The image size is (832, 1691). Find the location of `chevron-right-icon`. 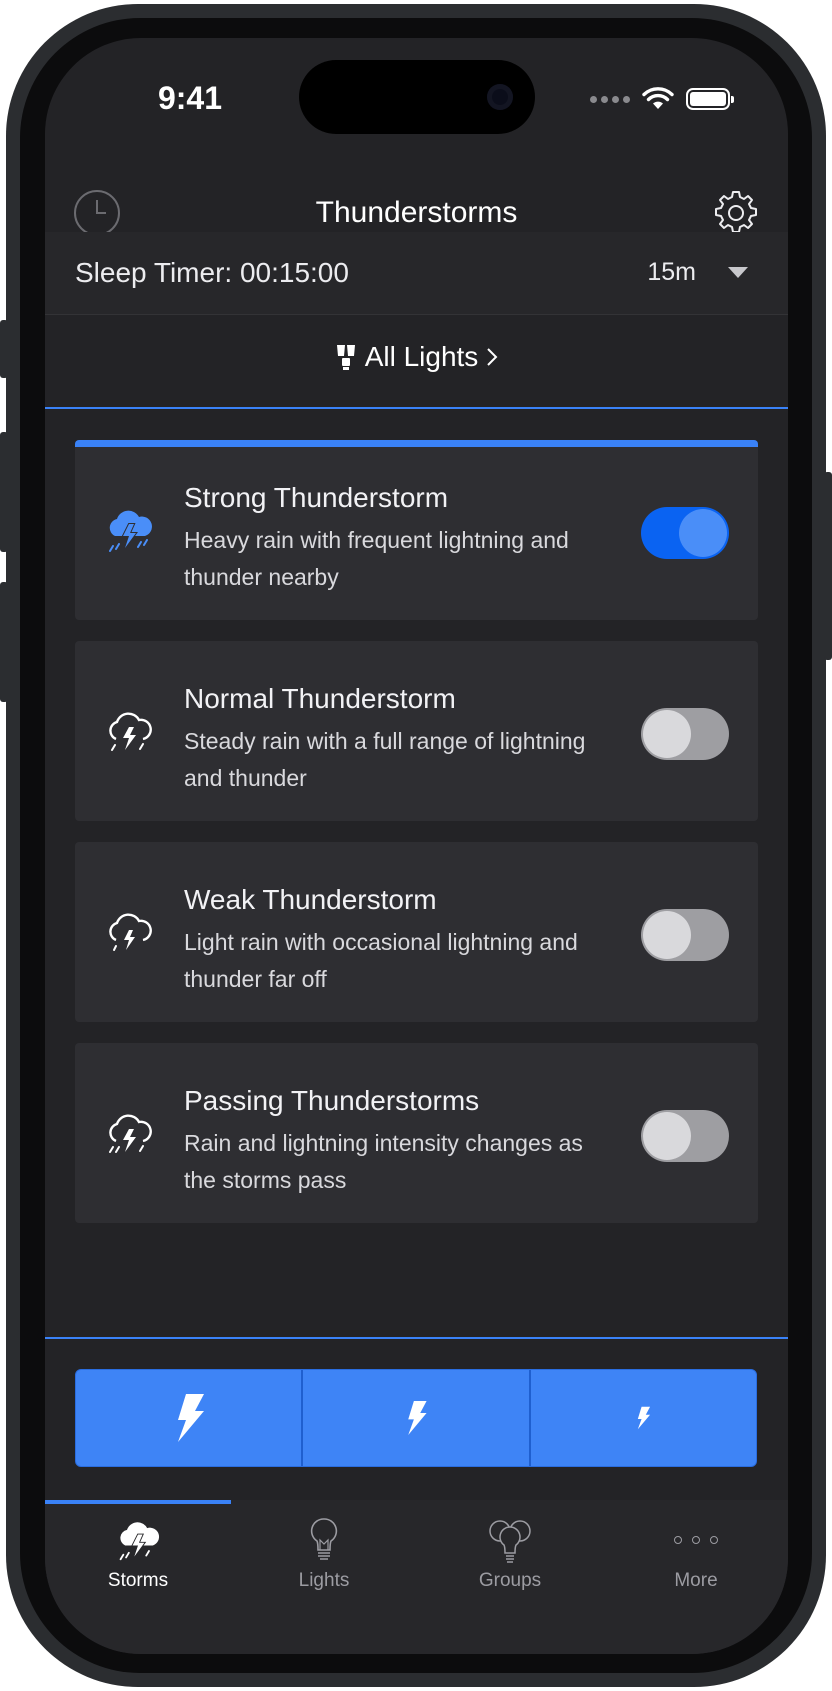

chevron-right-icon is located at coordinates (492, 357).